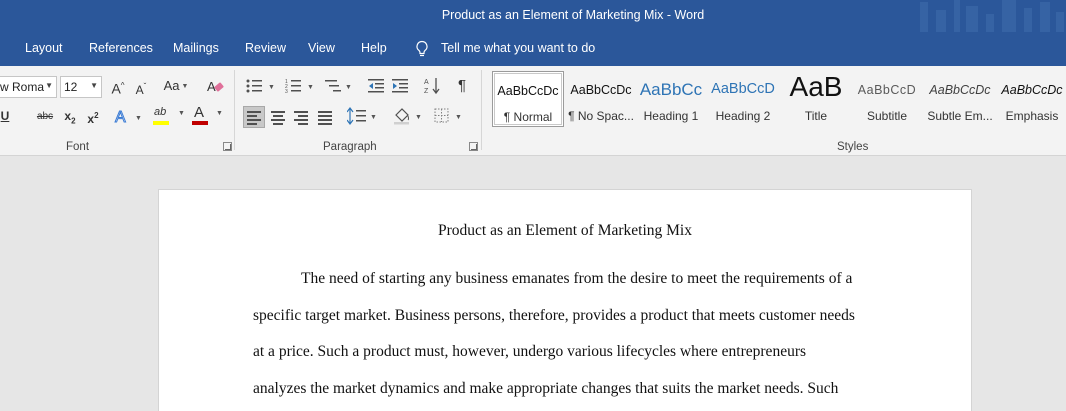 The image size is (1066, 411). Describe the element at coordinates (528, 117) in the screenshot. I see `style-name: ¶ Normal` at that location.